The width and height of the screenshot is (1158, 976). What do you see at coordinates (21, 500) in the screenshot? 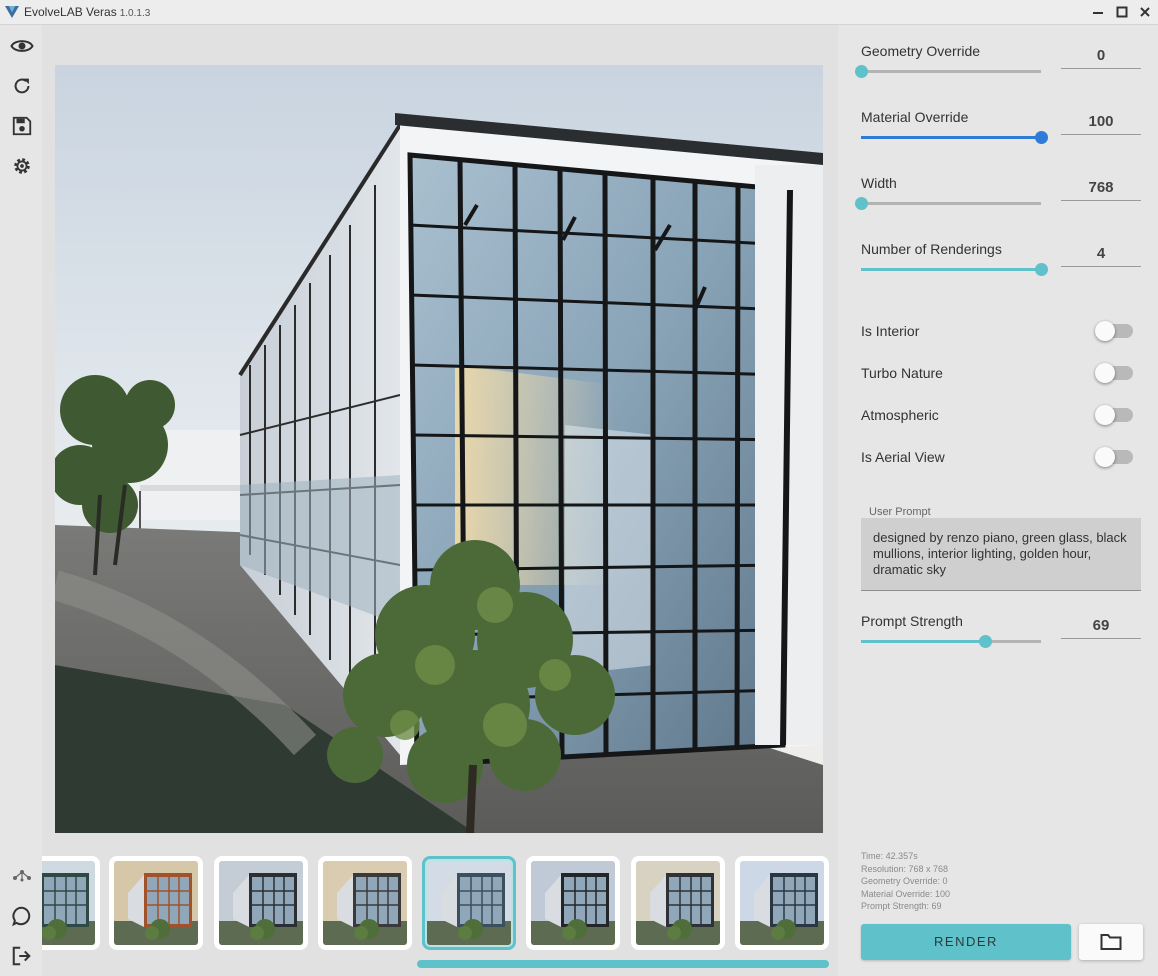
I see `left-toolbar` at bounding box center [21, 500].